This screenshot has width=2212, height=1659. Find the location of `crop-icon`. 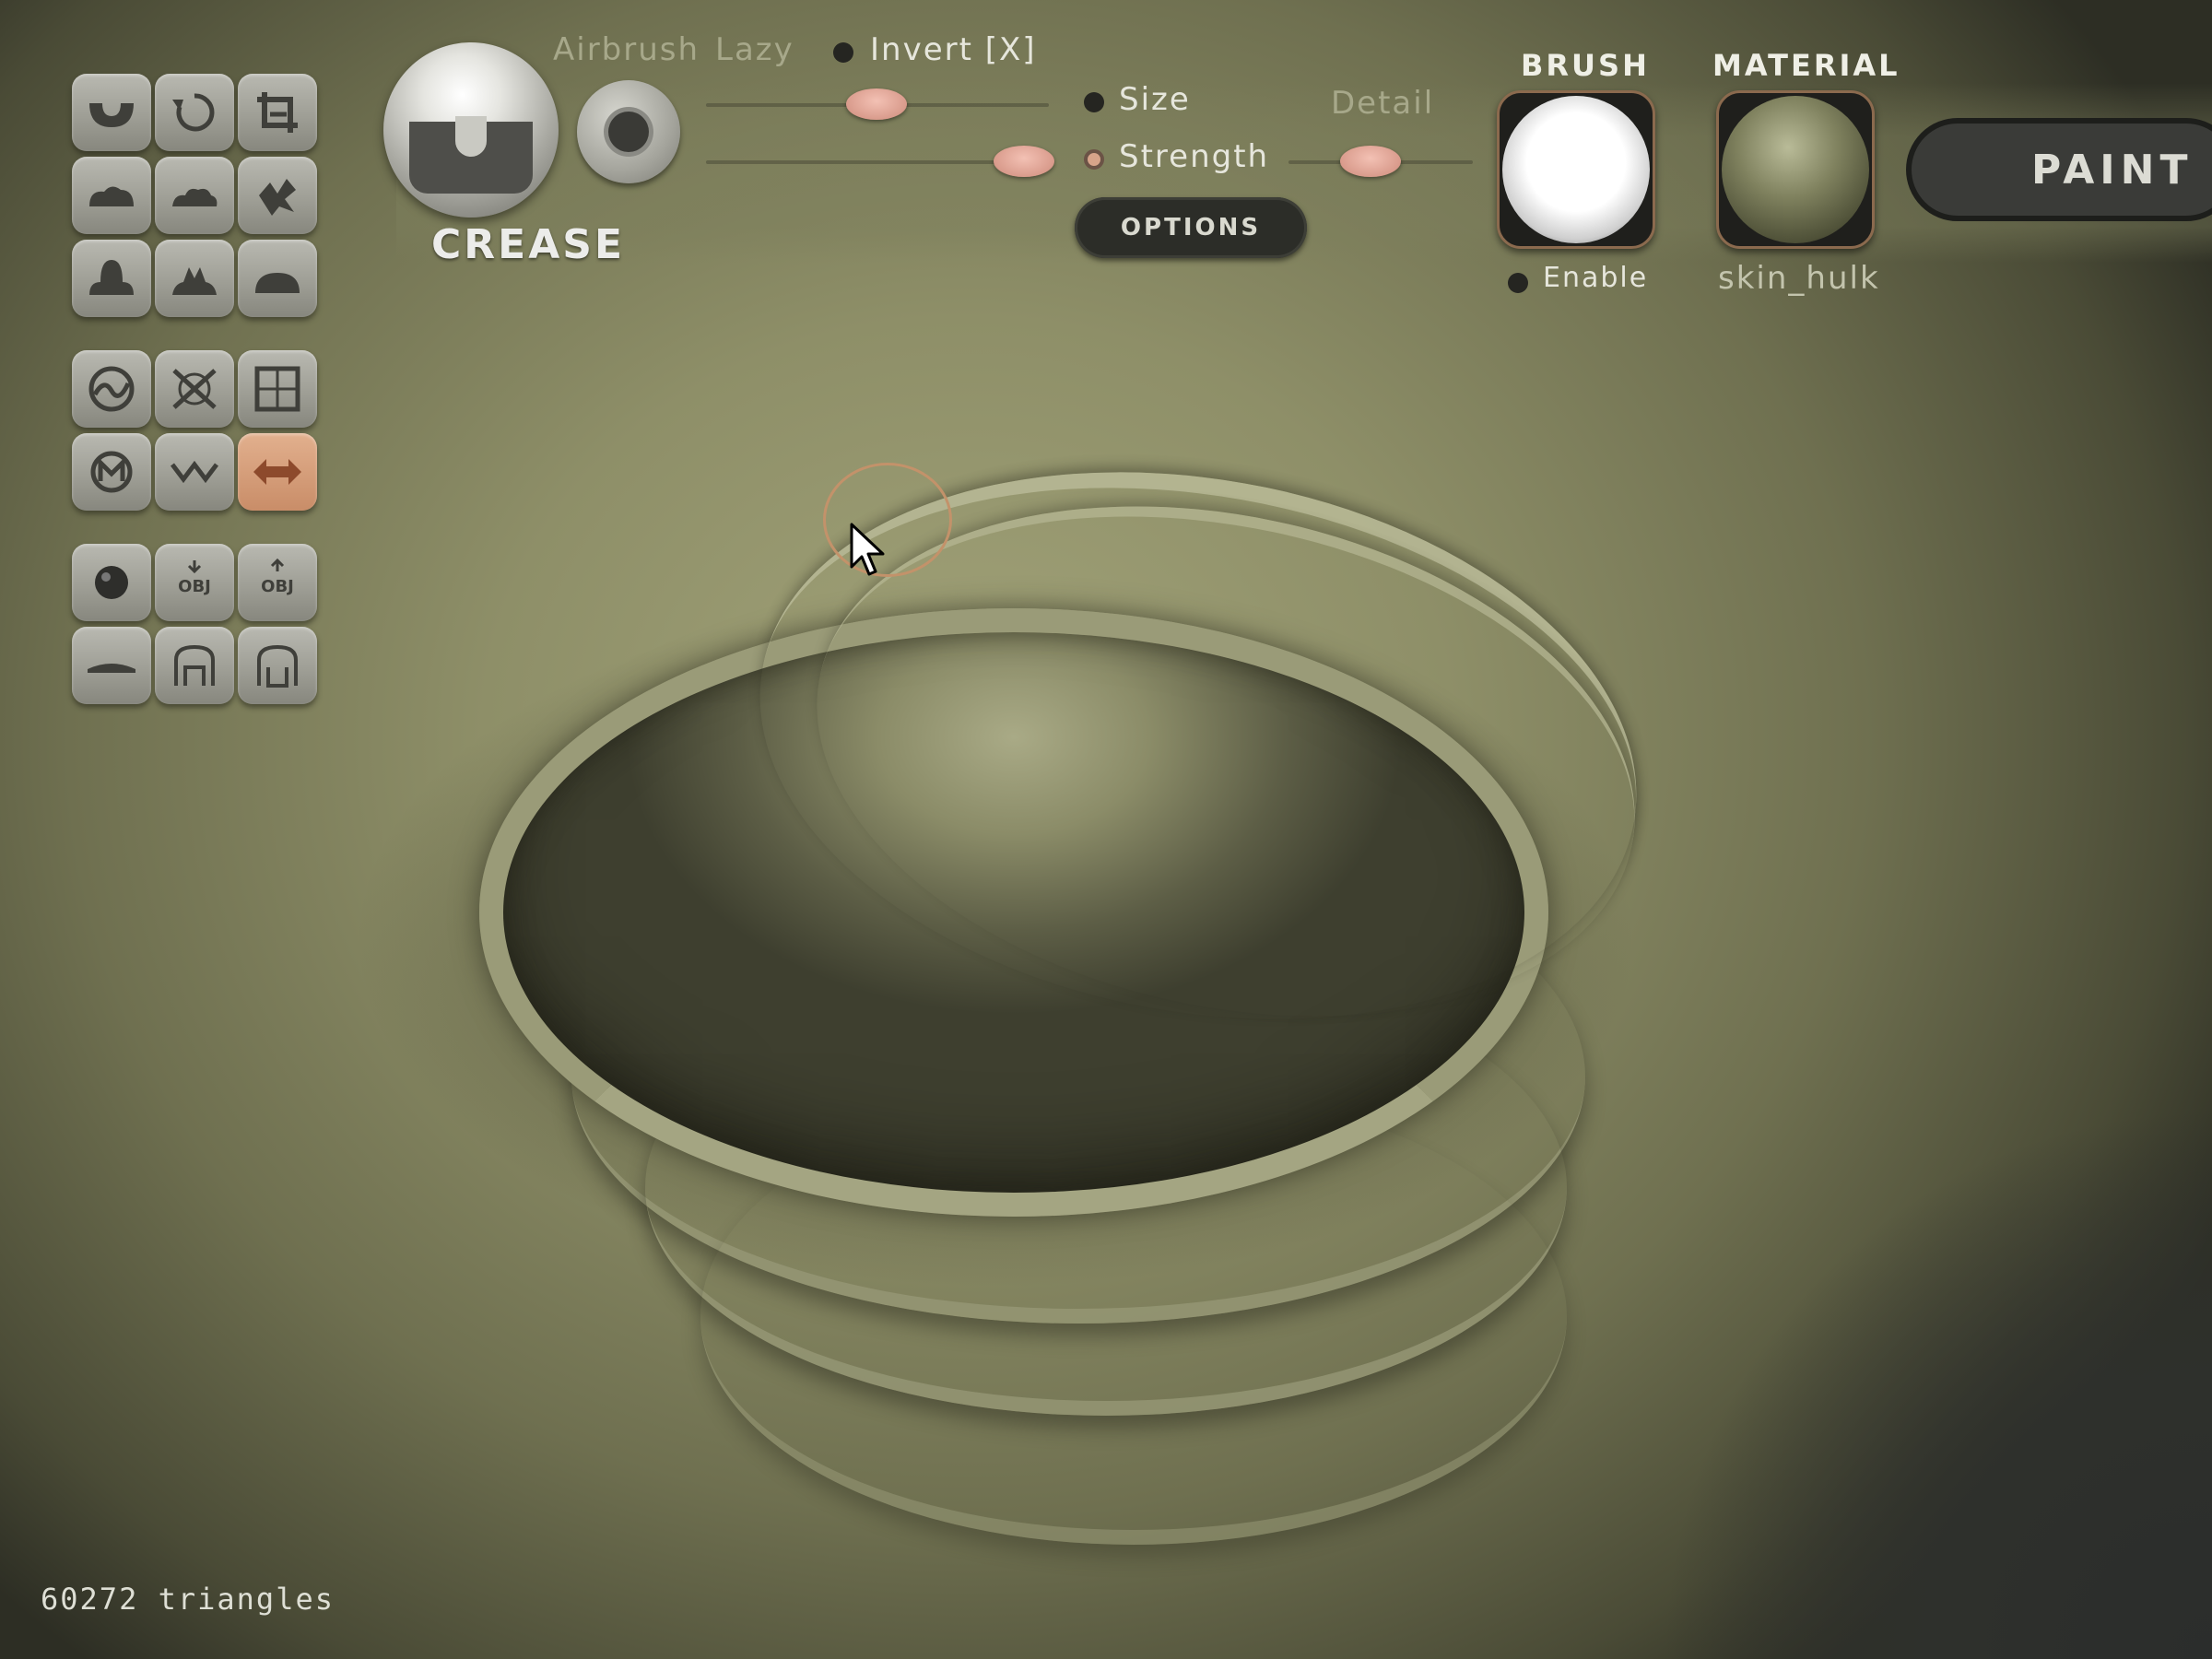

crop-icon is located at coordinates (277, 112).